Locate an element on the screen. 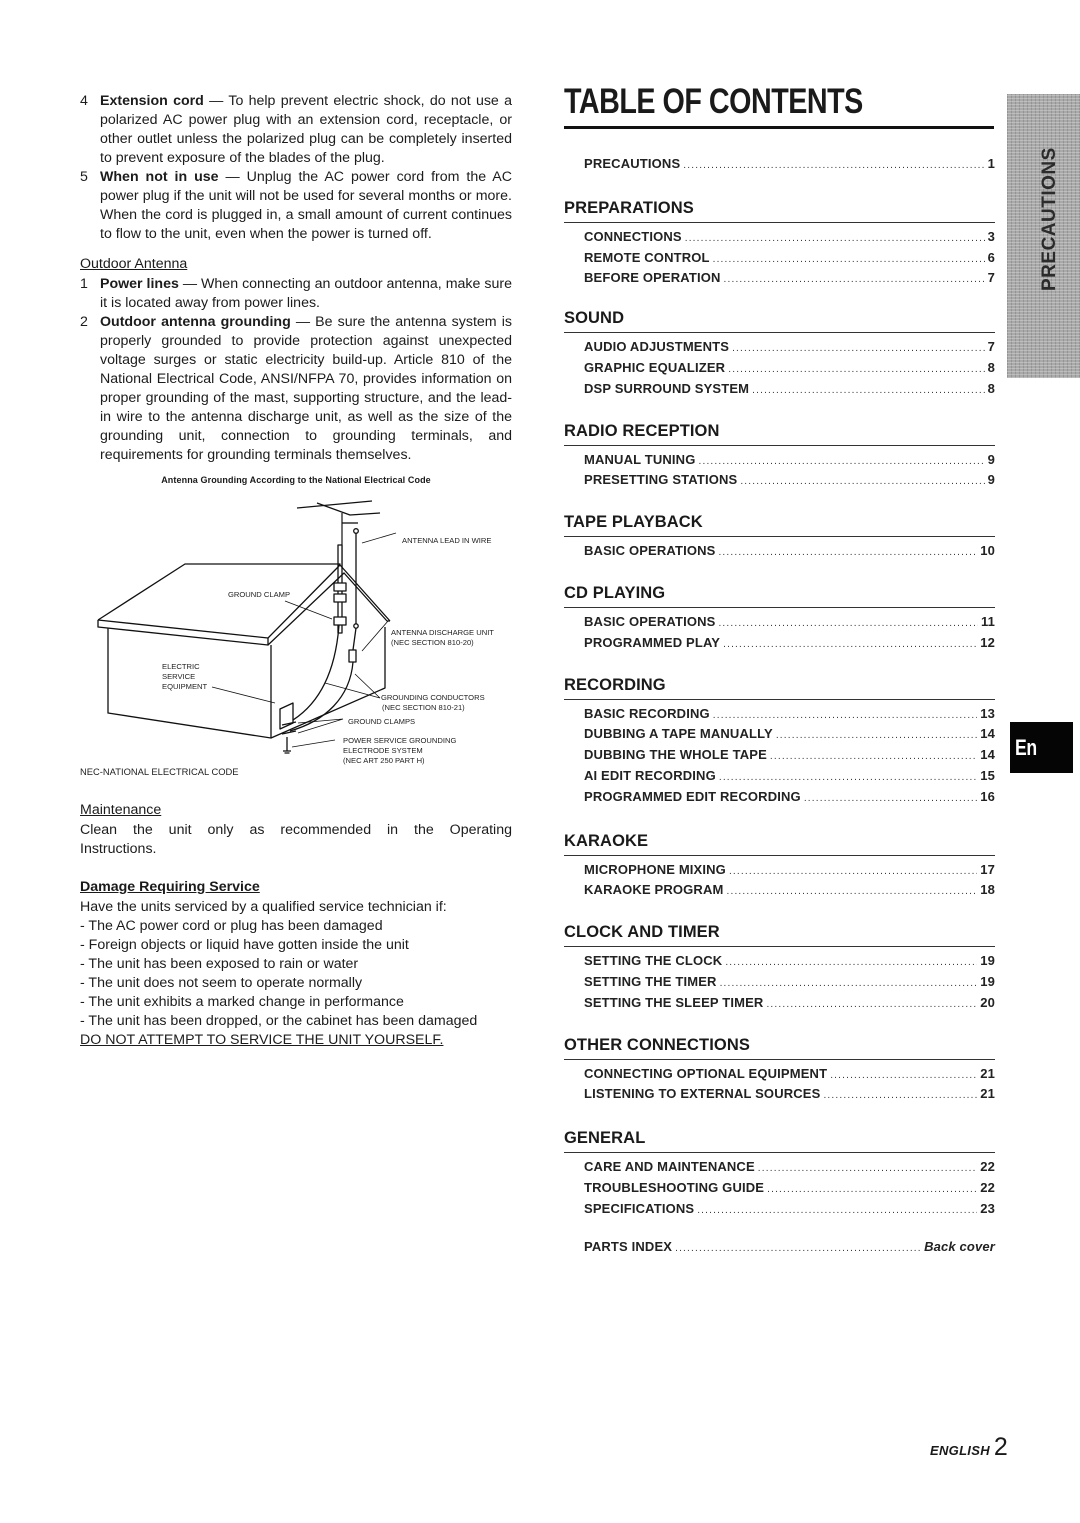  toc-entry: REMOTE CONTROL 6 is located at coordinates (789, 259).